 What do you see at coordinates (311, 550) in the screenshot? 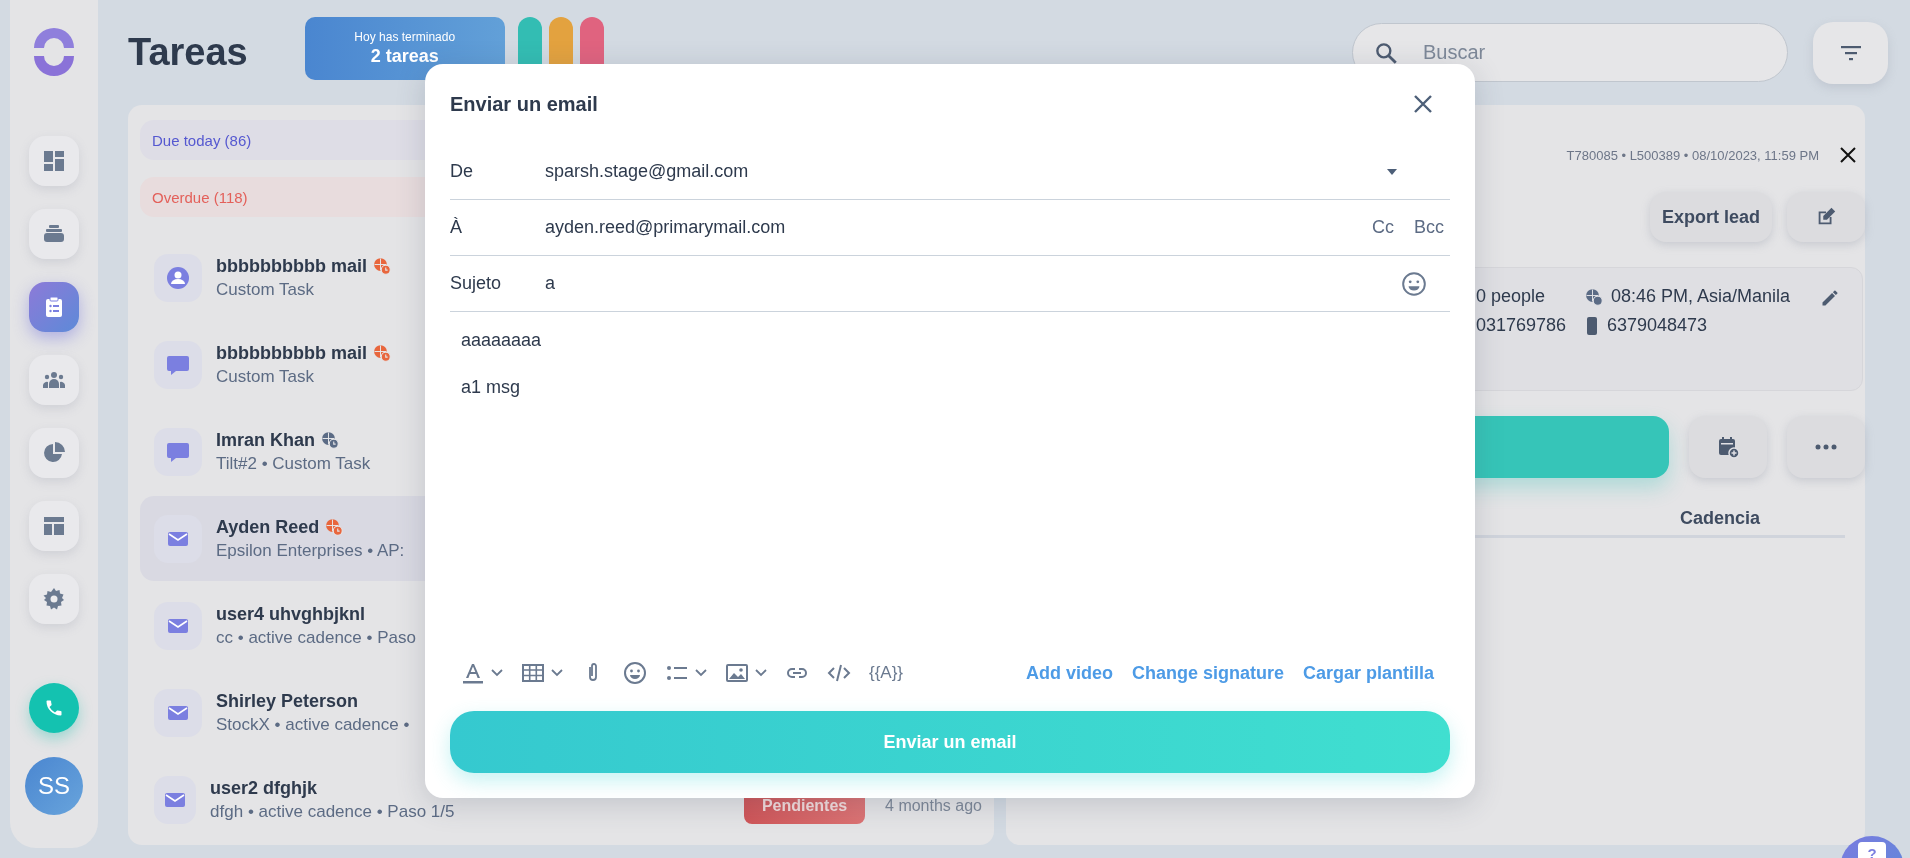
I see `task-subtitle: Epsilon Enterprises • AP:` at bounding box center [311, 550].